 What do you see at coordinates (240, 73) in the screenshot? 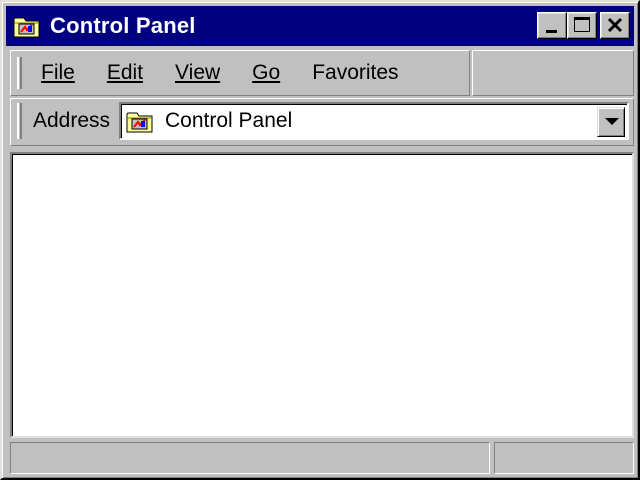
I see `menu-bar: File Edit View Go Favorites` at bounding box center [240, 73].